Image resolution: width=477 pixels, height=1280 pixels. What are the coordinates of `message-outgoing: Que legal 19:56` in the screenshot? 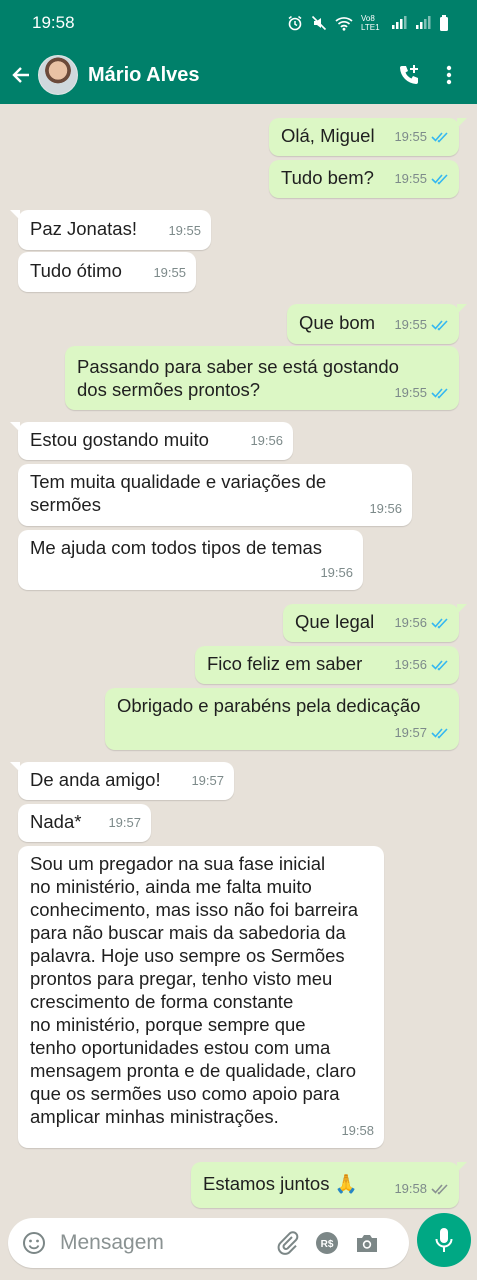 It's located at (375, 623).